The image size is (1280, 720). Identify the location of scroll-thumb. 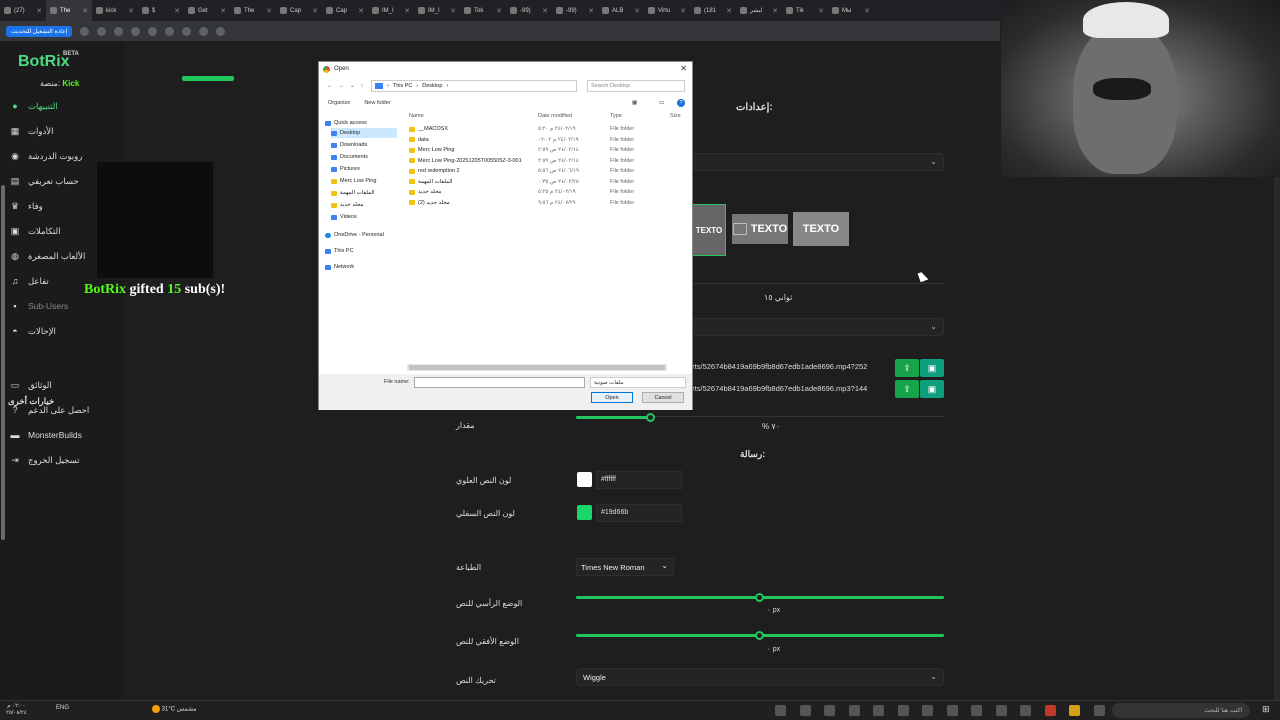
(537, 367).